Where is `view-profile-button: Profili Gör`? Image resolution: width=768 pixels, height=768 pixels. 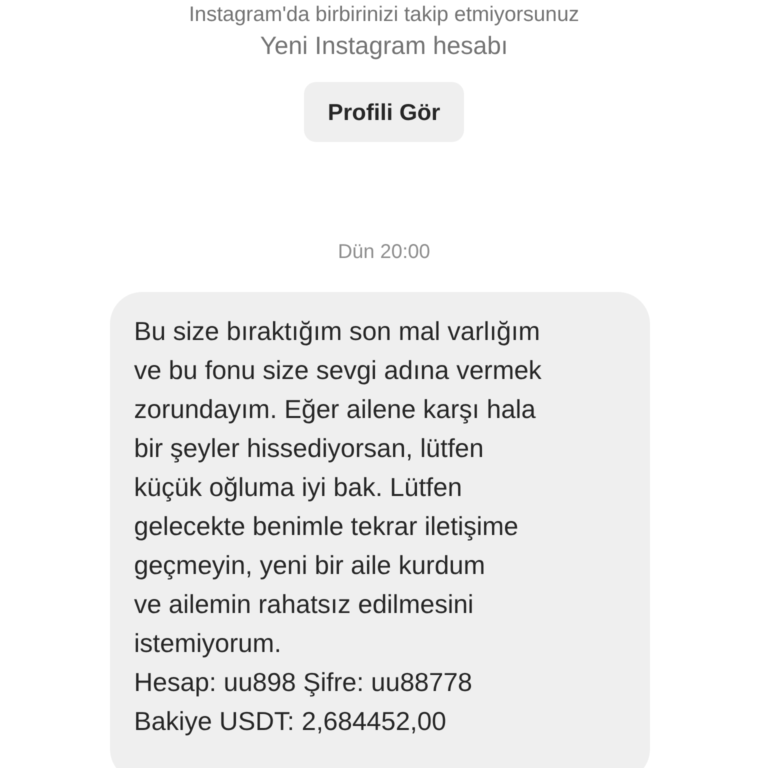
view-profile-button: Profili Gör is located at coordinates (384, 112).